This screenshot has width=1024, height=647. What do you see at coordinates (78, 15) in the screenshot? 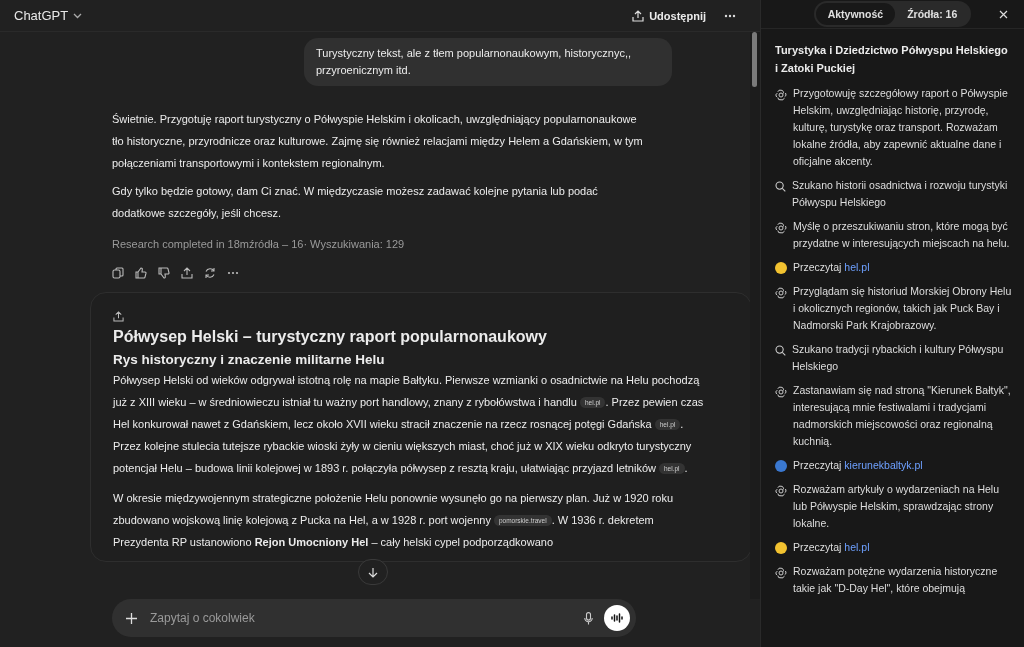
I see `chevron-down-icon` at bounding box center [78, 15].